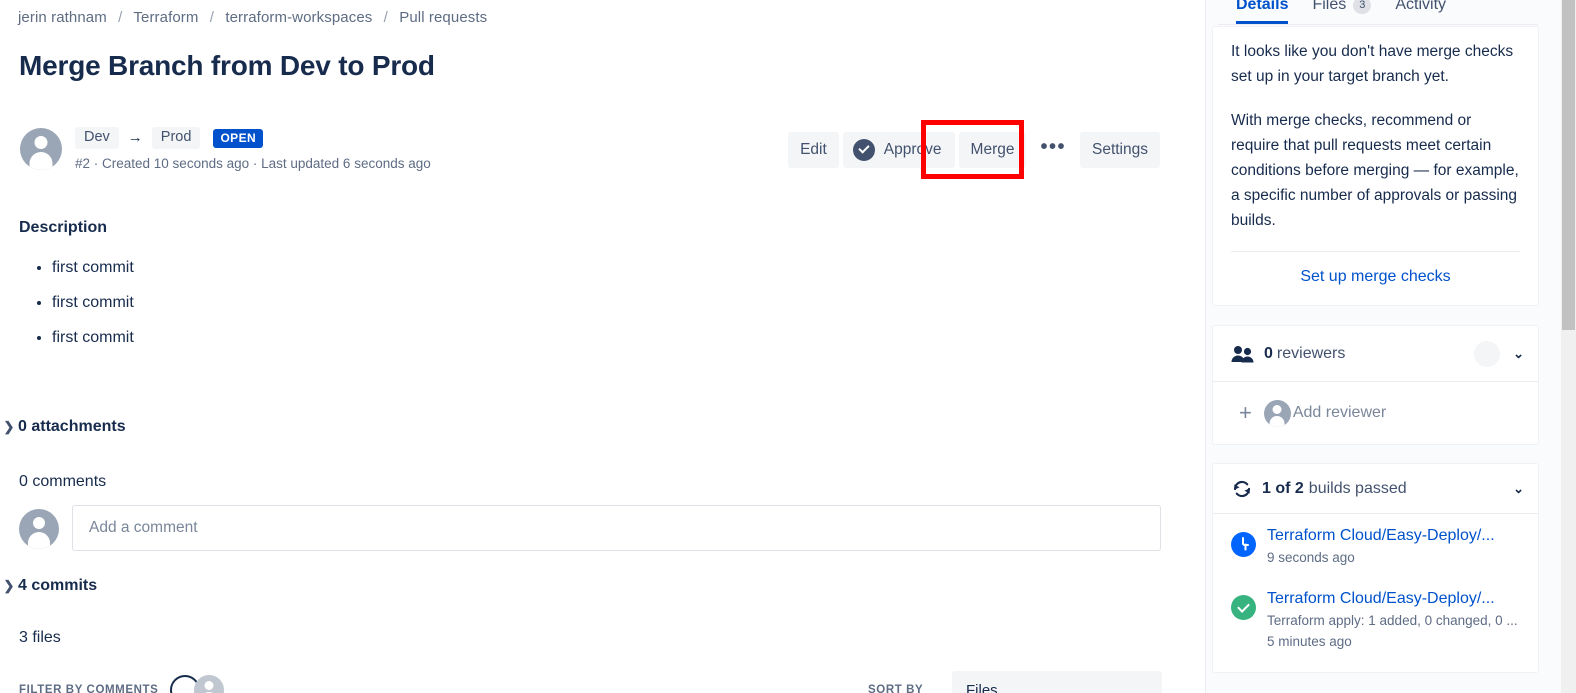 The image size is (1576, 693). What do you see at coordinates (912, 149) in the screenshot?
I see `approve-button-label: Approve` at bounding box center [912, 149].